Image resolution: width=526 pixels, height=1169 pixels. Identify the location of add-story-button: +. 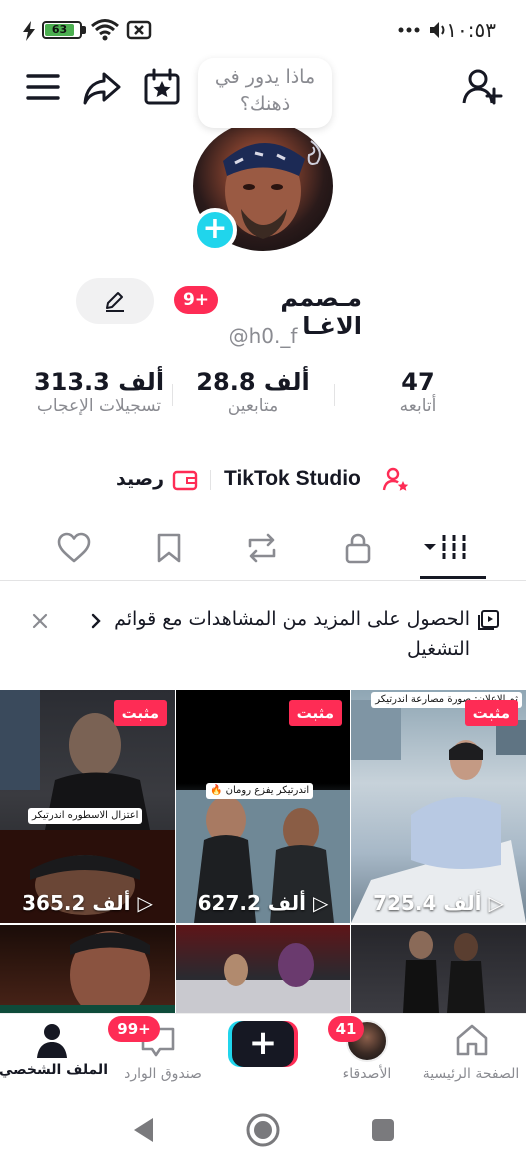
(215, 230).